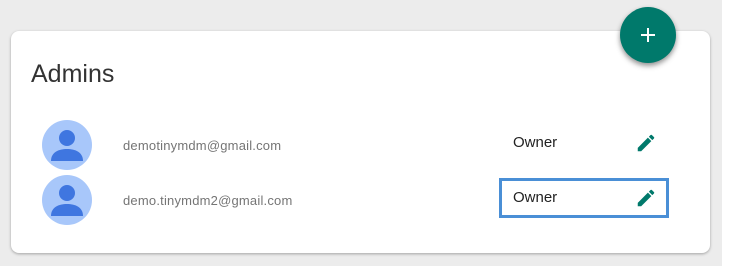 The height and width of the screenshot is (266, 730). Describe the element at coordinates (73, 74) in the screenshot. I see `card-title: Admins` at that location.